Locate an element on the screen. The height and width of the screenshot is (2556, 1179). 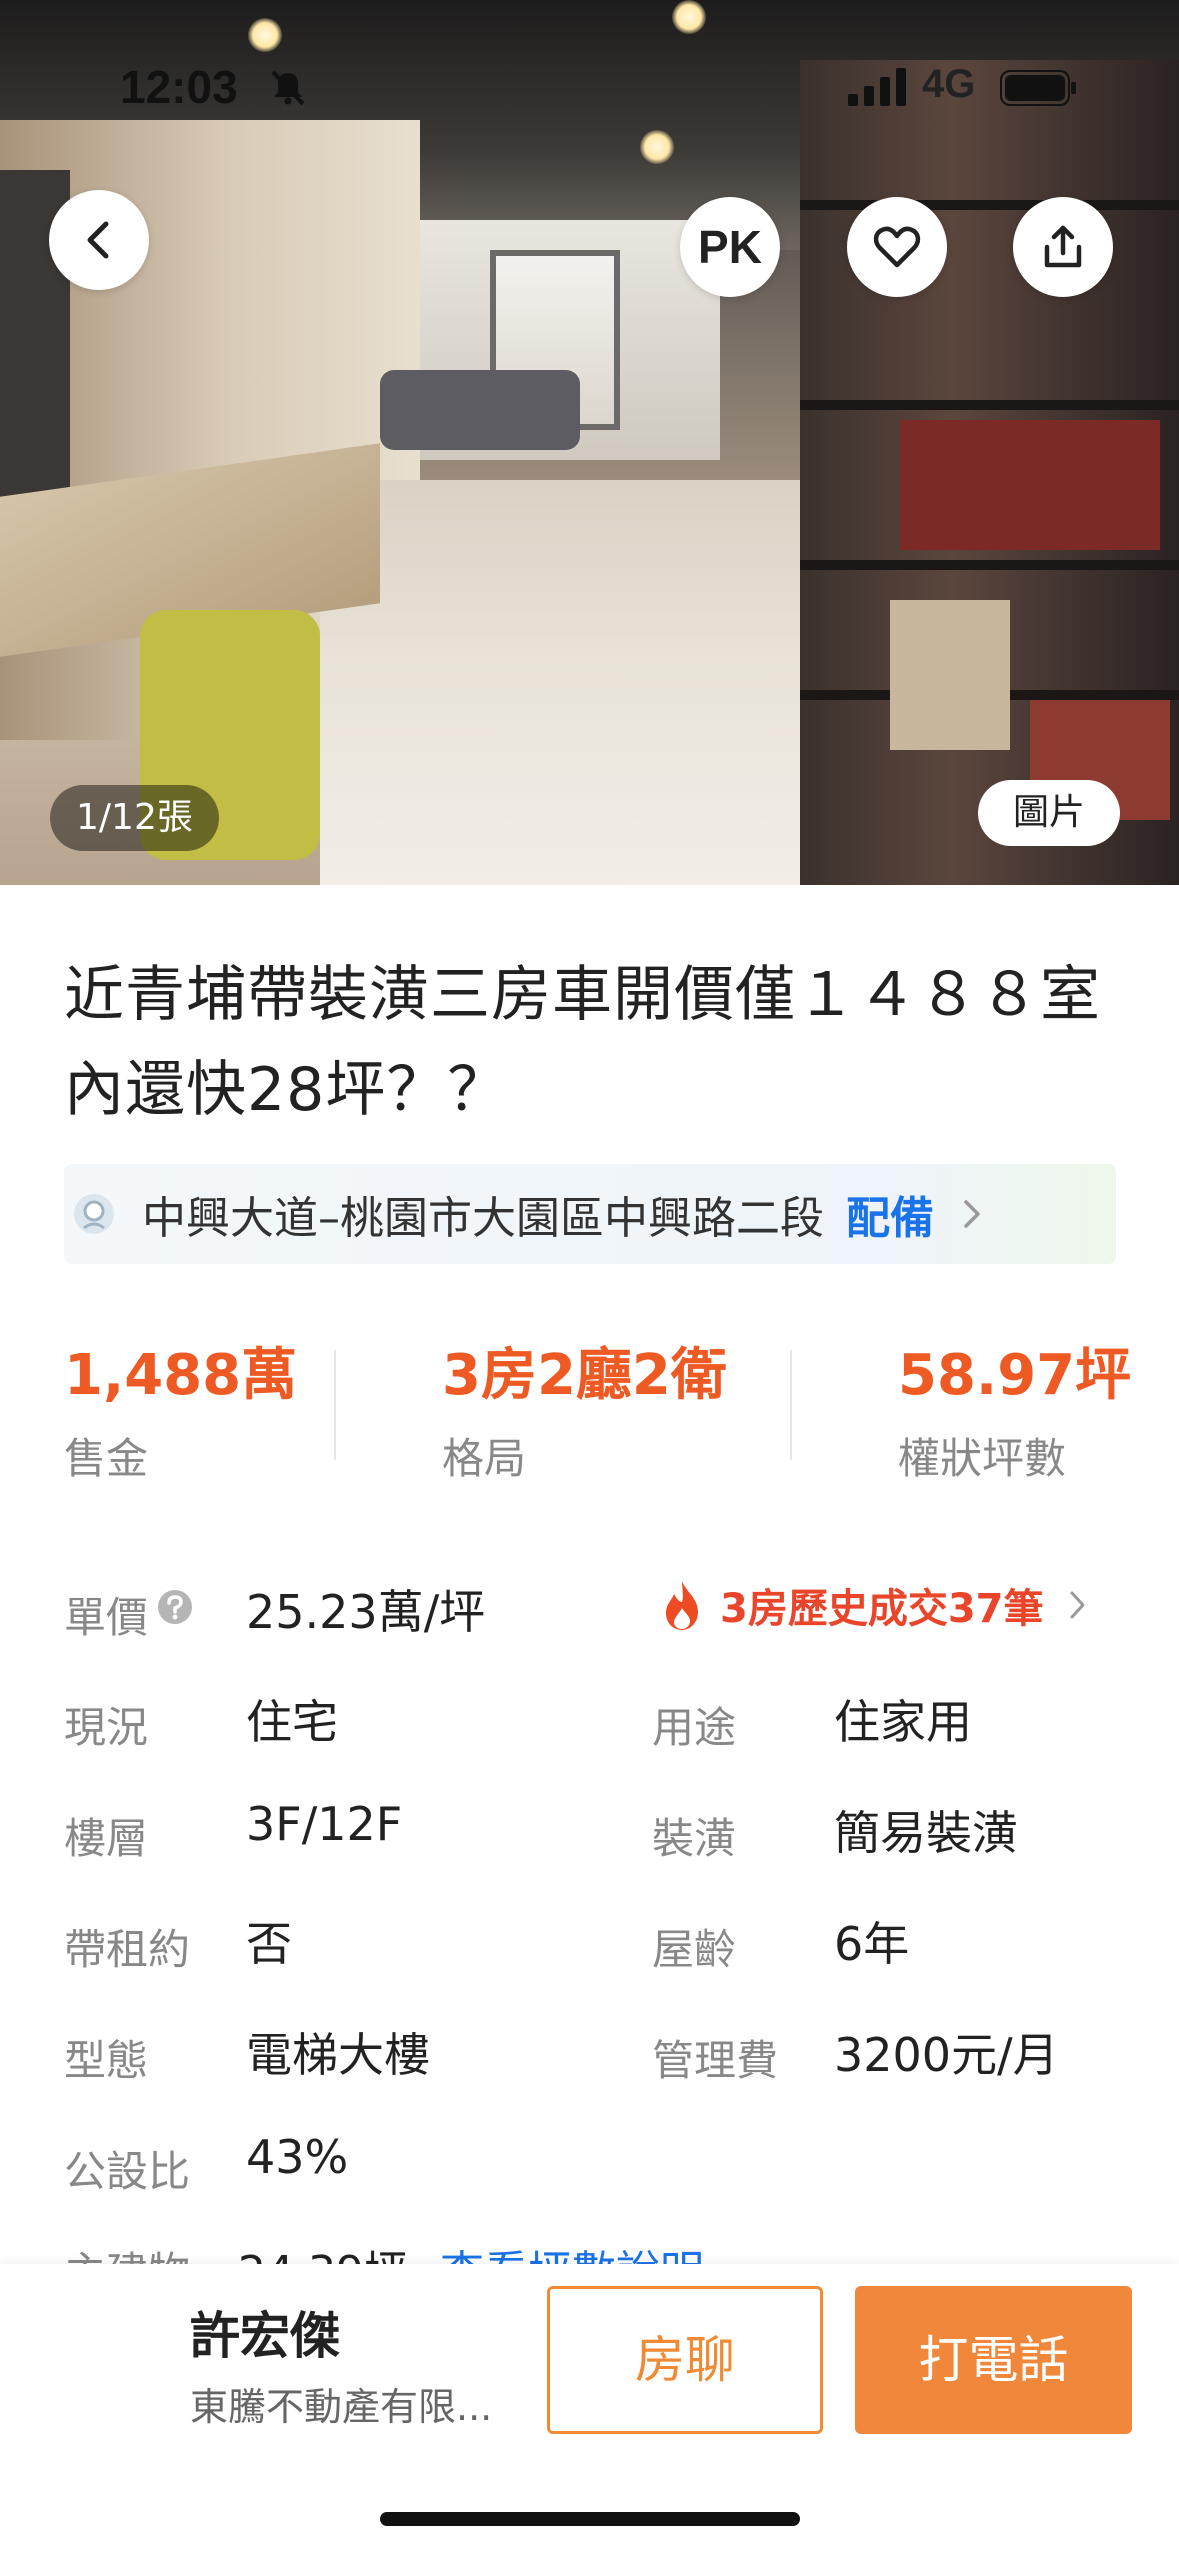
agent-name: 許宏傑 is located at coordinates (265, 2332).